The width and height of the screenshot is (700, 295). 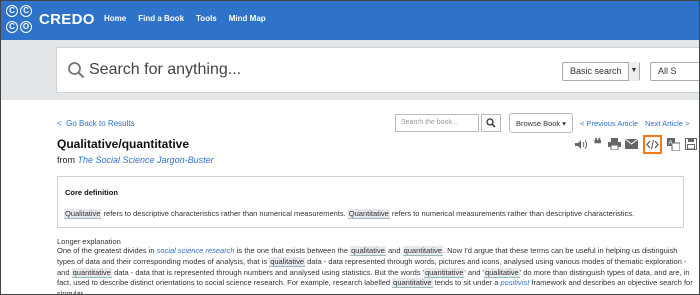 What do you see at coordinates (671, 143) in the screenshot?
I see `svg-text: A` at bounding box center [671, 143].